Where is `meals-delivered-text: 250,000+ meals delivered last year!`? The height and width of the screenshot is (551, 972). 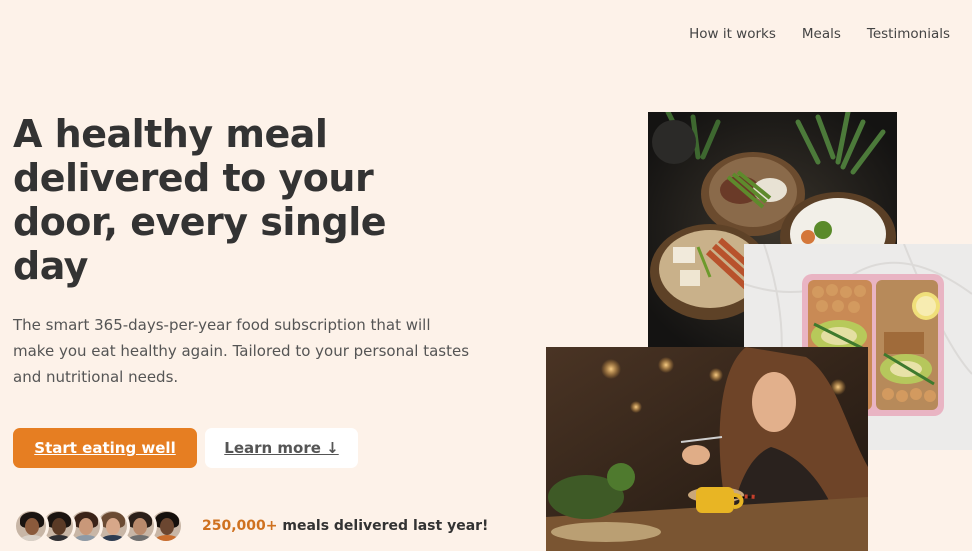
meals-delivered-text: 250,000+ meals delivered last year! is located at coordinates (345, 526).